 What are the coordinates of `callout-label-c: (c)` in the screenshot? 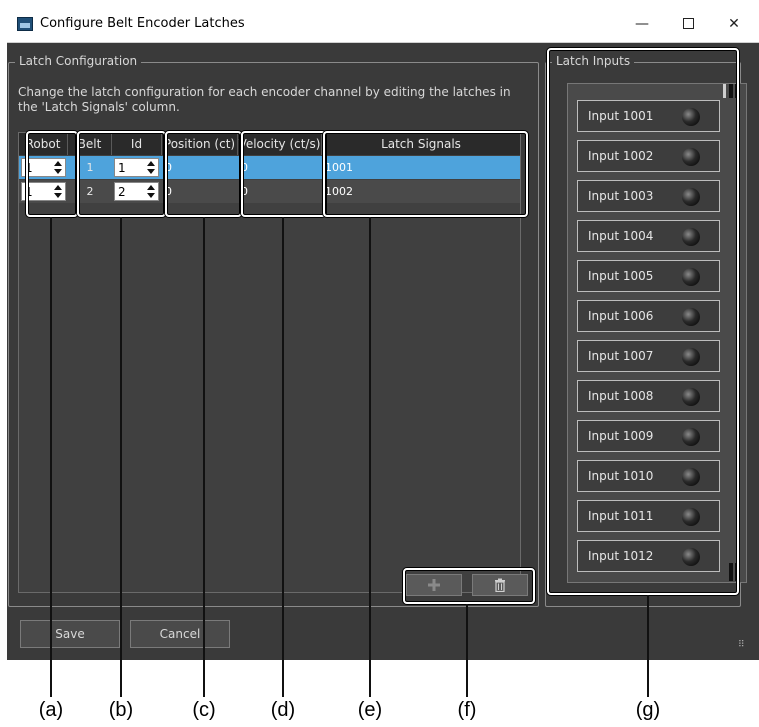 It's located at (204, 710).